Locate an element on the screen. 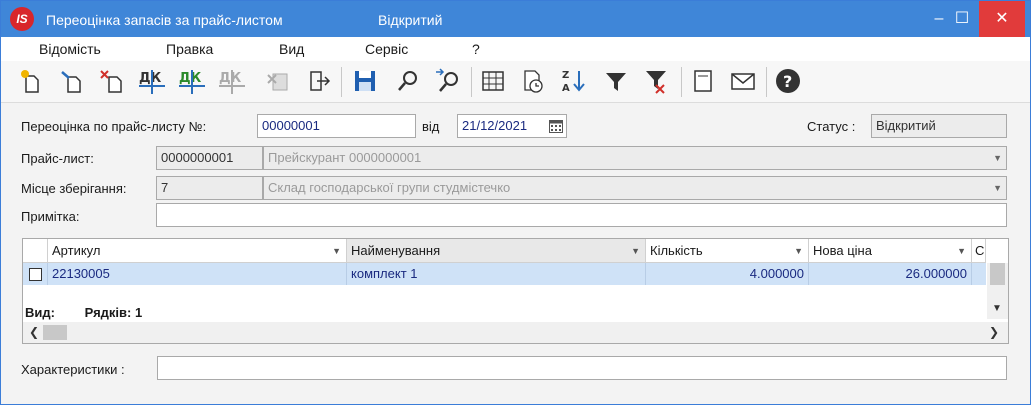 This screenshot has width=1031, height=405. storage-name-combo: Склад господарської групи студмістечко ▼ is located at coordinates (635, 188).